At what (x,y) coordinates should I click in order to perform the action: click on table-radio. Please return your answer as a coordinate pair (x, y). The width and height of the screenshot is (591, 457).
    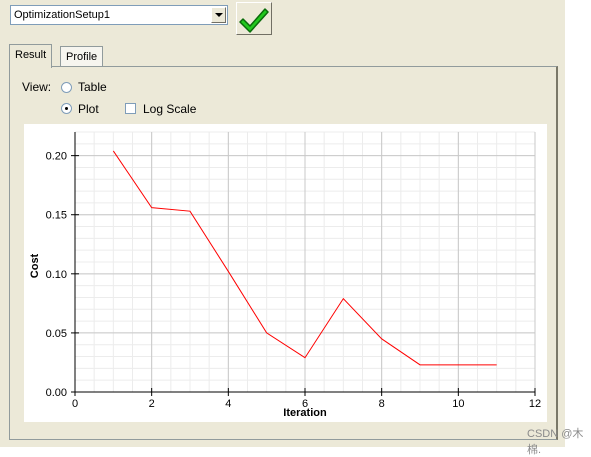
    Looking at the image, I should click on (66, 87).